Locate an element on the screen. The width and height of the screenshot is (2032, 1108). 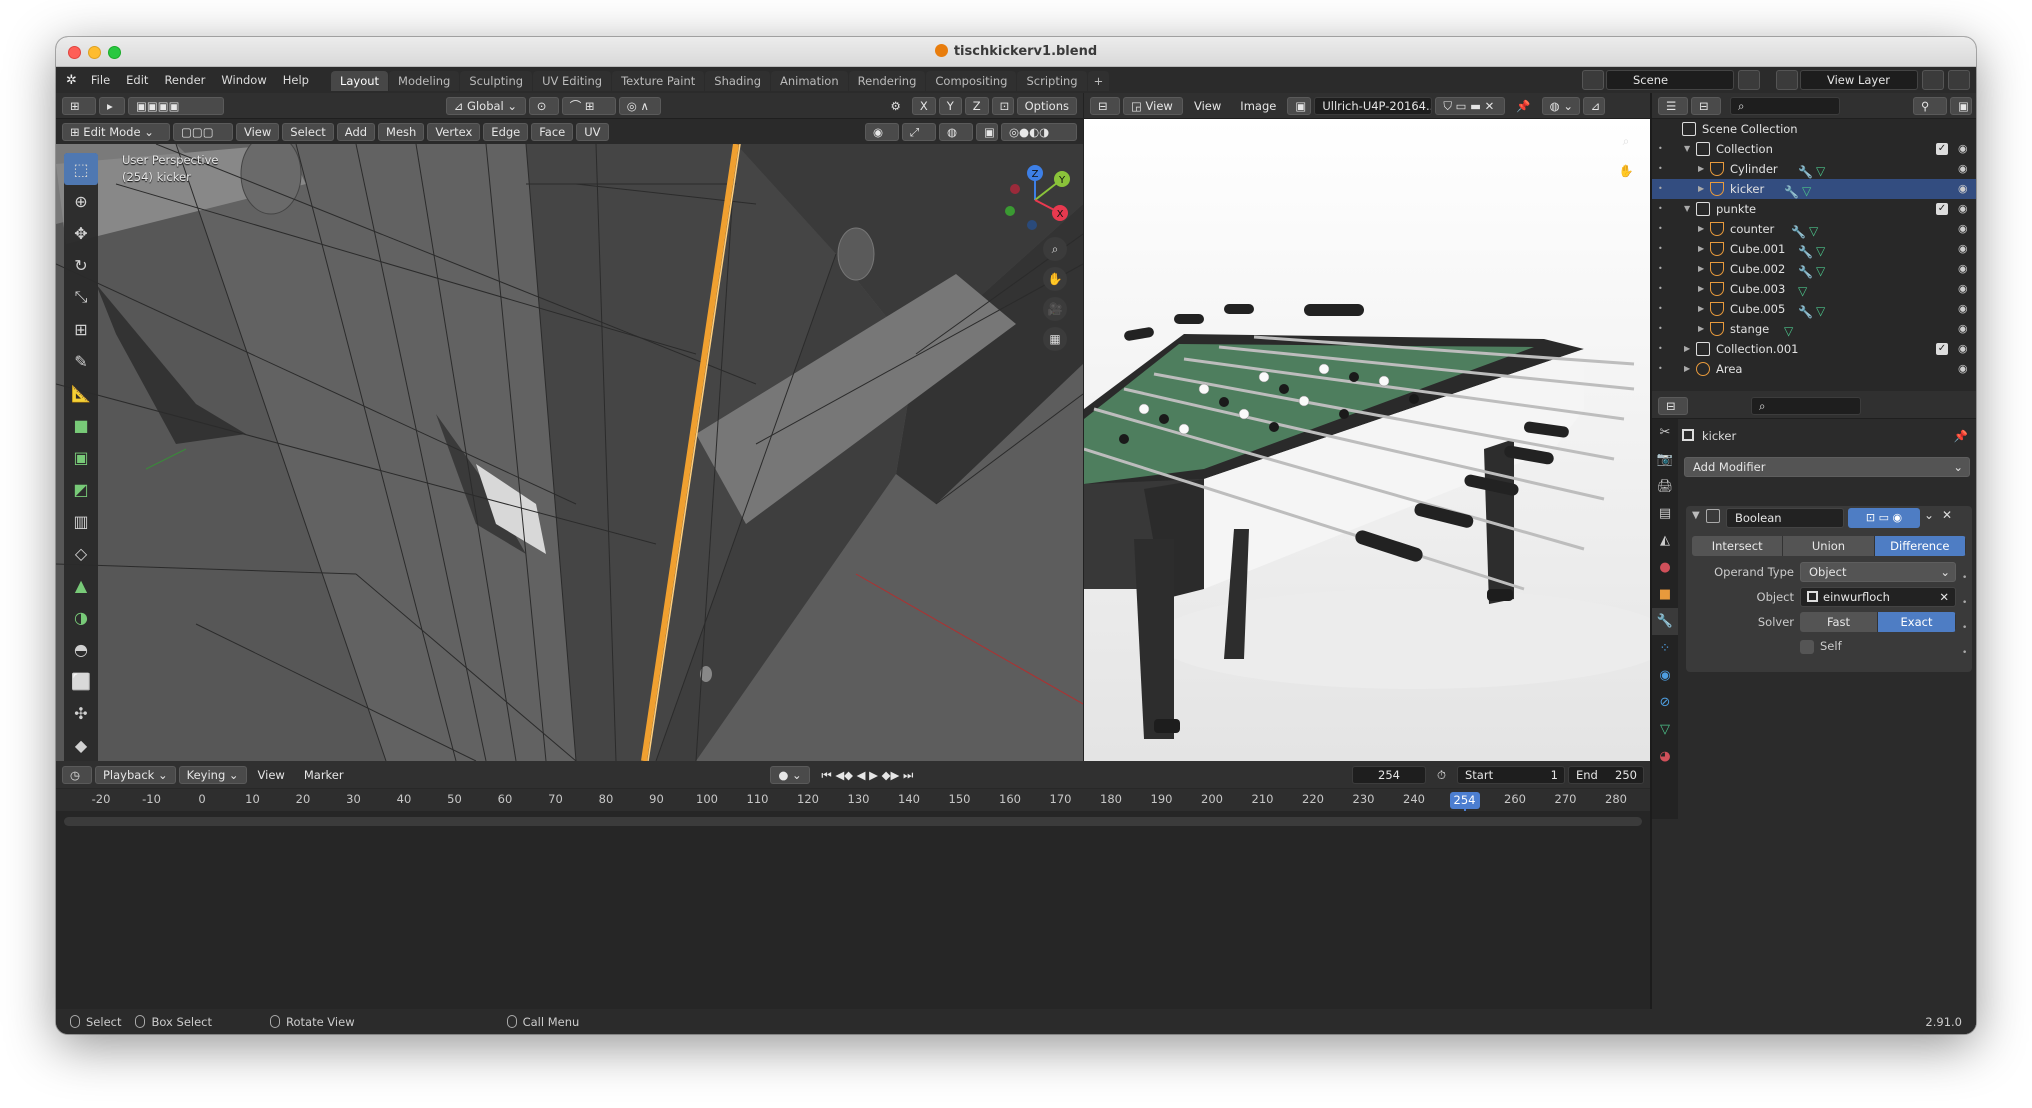
tab-sculpting: Sculpting is located at coordinates (496, 81).